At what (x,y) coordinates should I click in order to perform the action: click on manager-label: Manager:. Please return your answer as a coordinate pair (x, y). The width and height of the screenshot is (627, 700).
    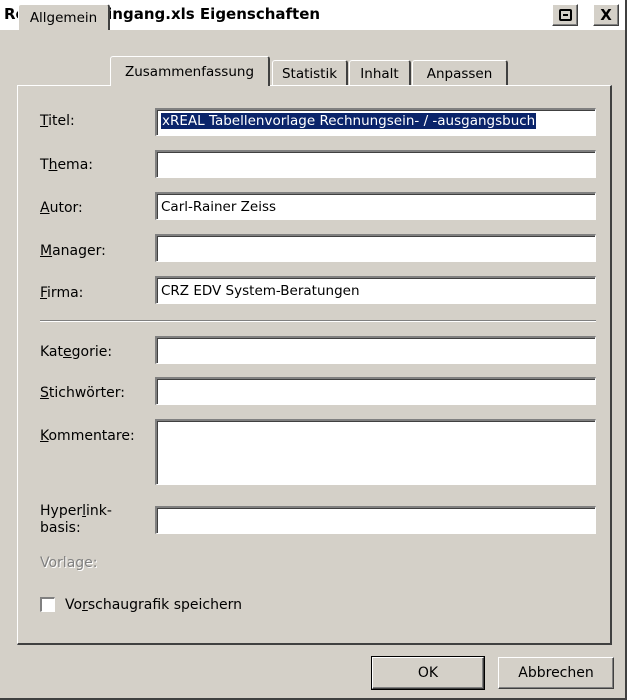
    Looking at the image, I should click on (73, 251).